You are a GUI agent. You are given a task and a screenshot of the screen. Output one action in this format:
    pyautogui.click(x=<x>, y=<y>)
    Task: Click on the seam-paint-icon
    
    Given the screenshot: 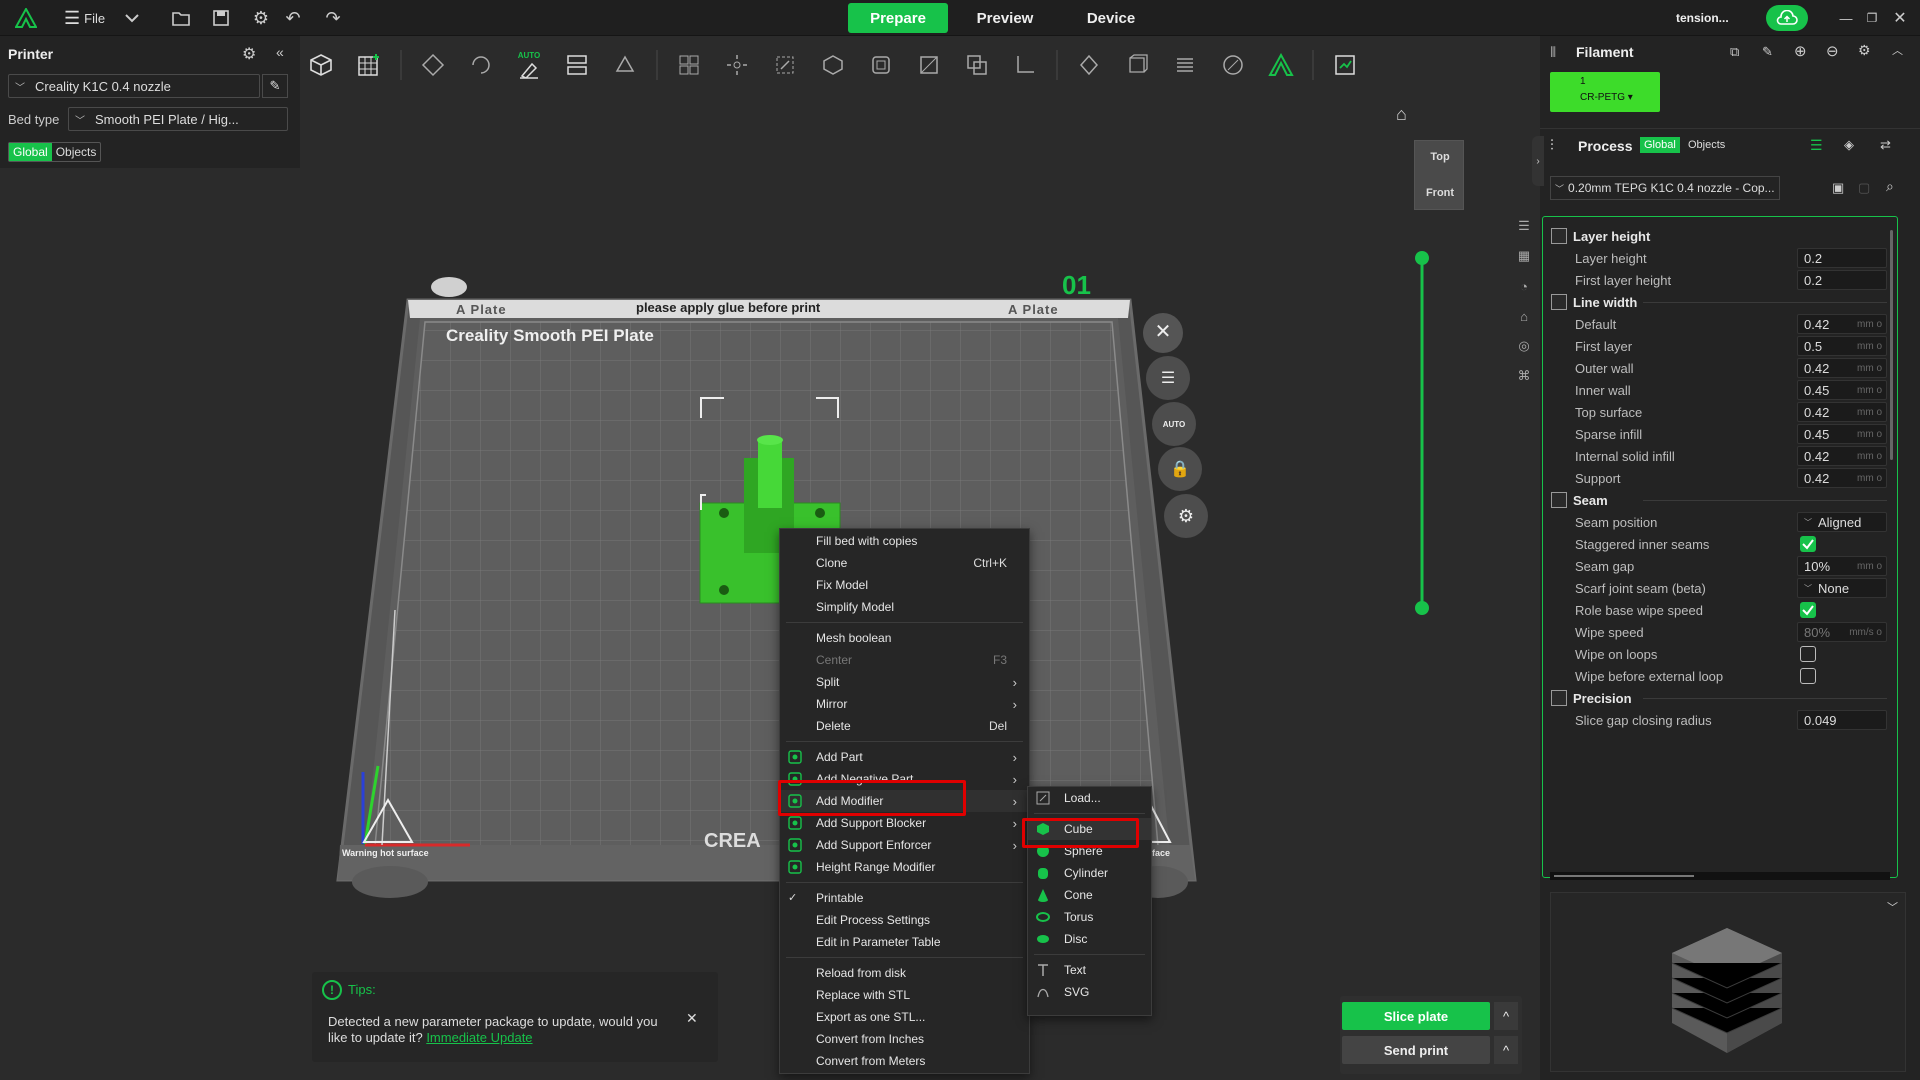 What is the action you would take?
    pyautogui.click(x=1089, y=65)
    